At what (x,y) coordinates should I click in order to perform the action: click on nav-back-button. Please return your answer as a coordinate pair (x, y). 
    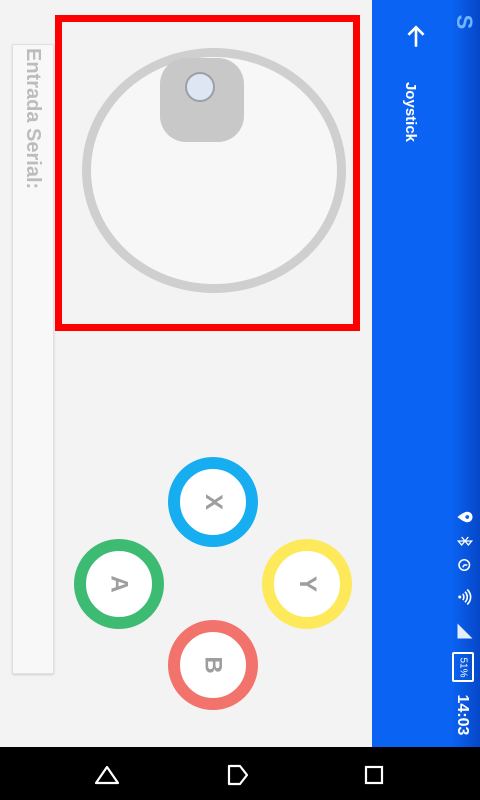
    Looking at the image, I should click on (107, 775).